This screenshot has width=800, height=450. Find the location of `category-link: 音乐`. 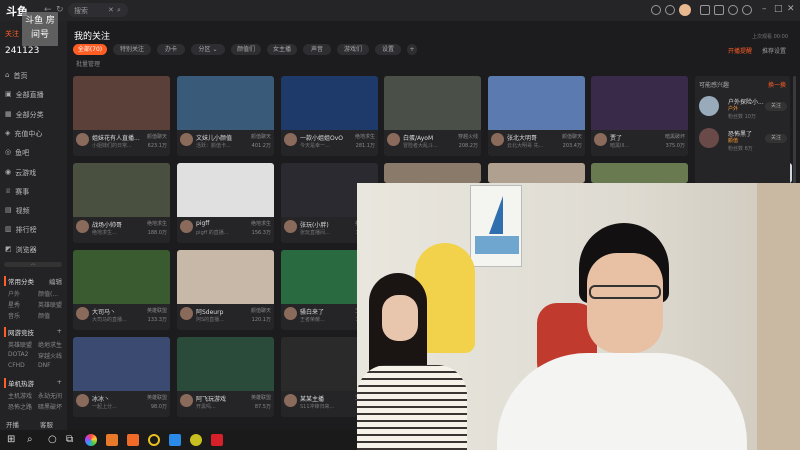

category-link: 音乐 is located at coordinates (14, 315).